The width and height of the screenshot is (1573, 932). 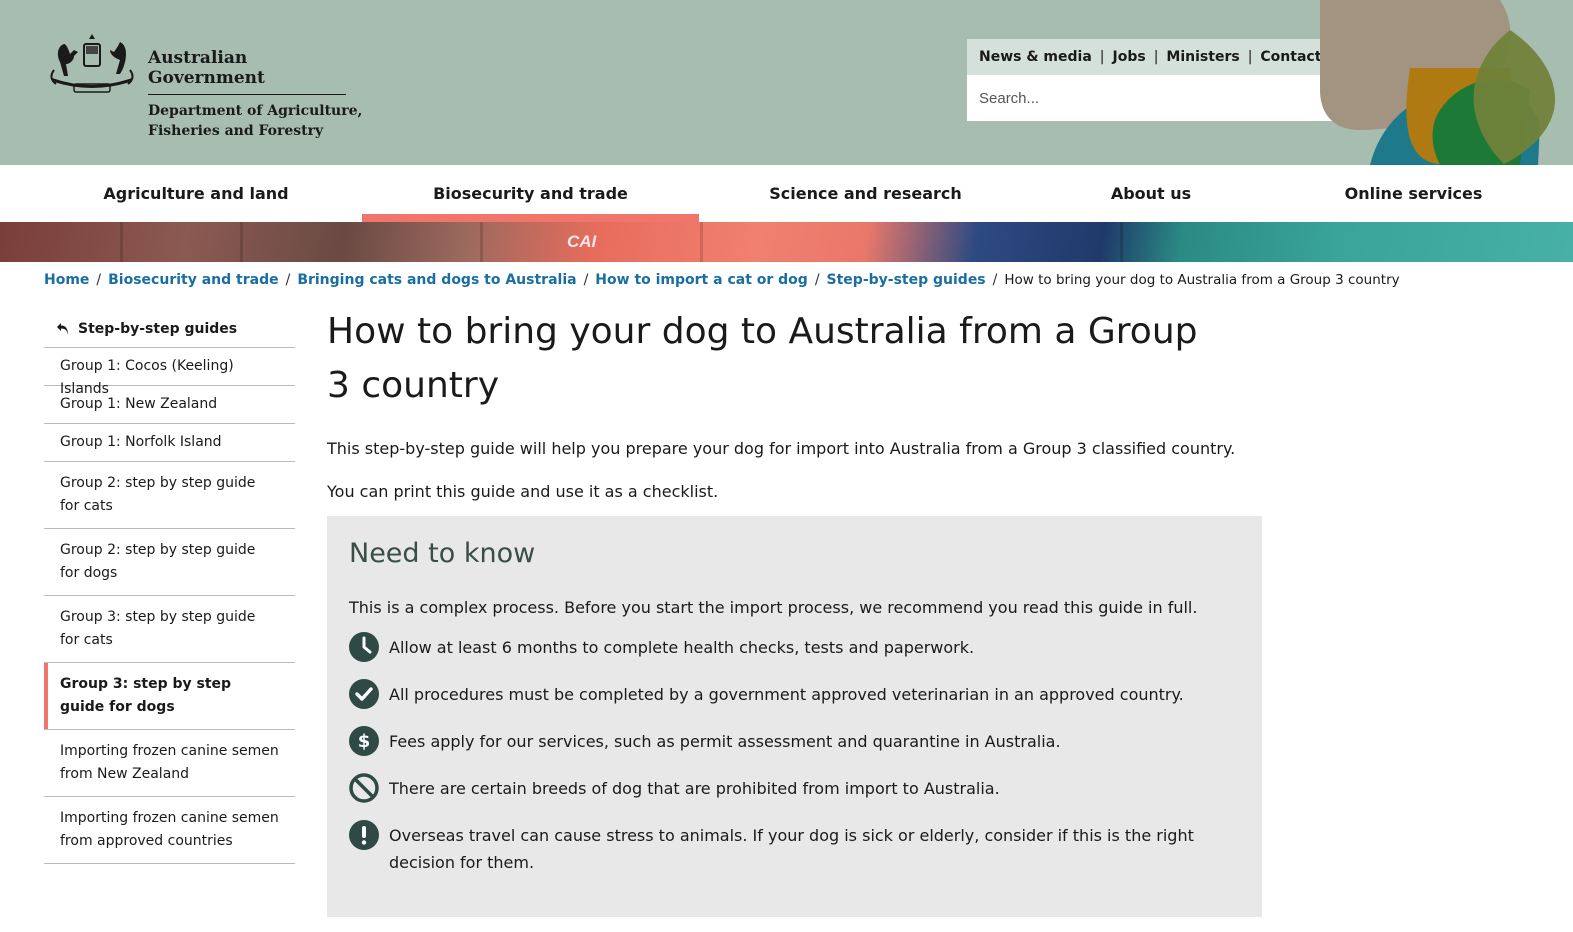 I want to click on jobs-link: Jobs, so click(x=1129, y=57).